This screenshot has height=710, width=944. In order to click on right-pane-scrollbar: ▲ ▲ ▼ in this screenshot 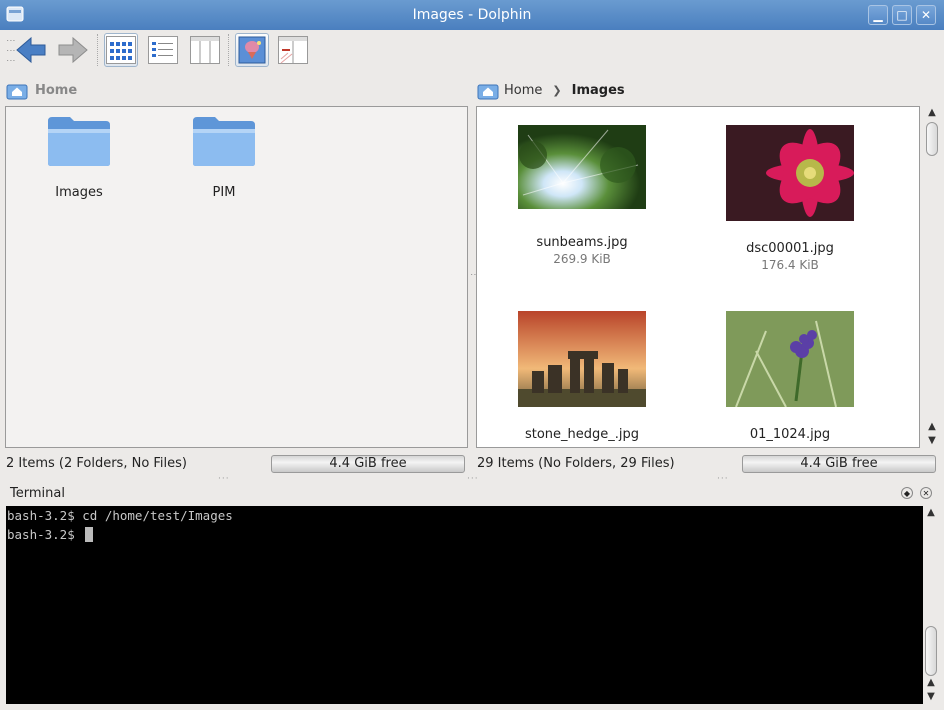, I will do `click(932, 277)`.